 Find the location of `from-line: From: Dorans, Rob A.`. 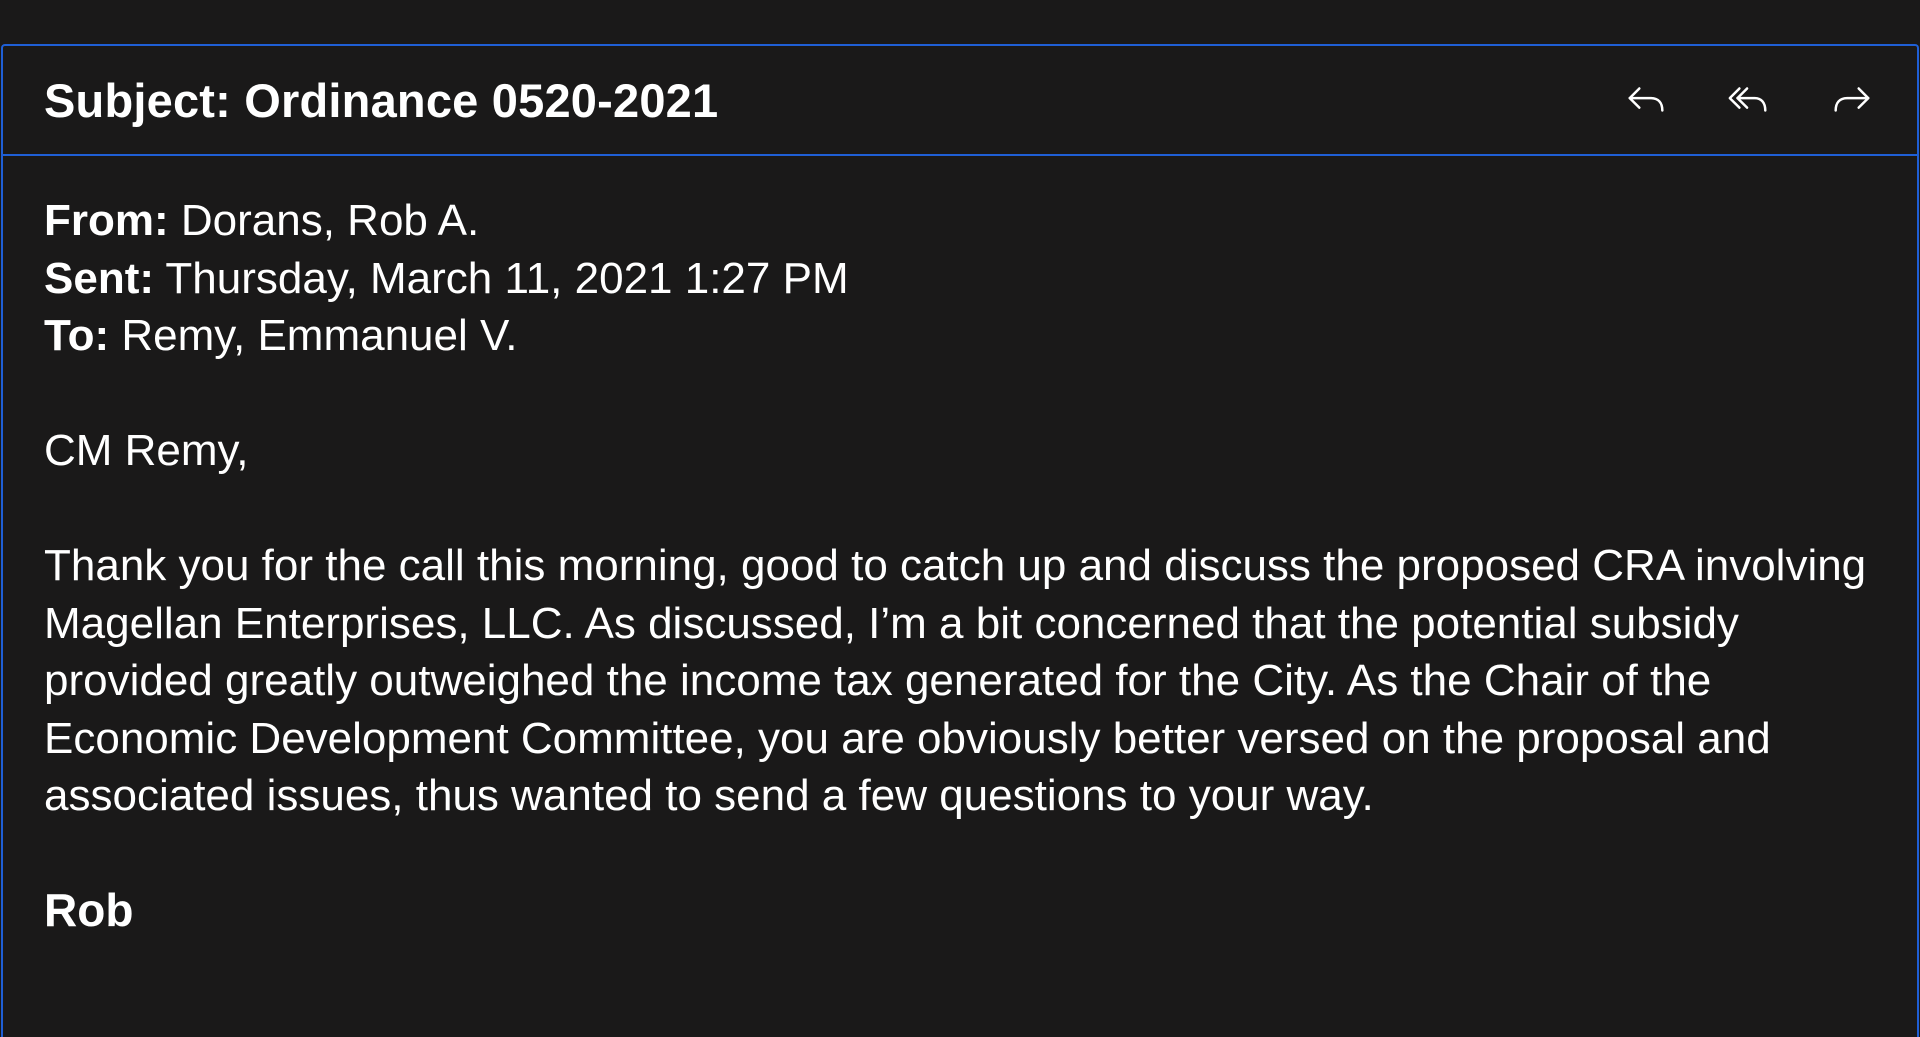

from-line: From: Dorans, Rob A. is located at coordinates (960, 221).